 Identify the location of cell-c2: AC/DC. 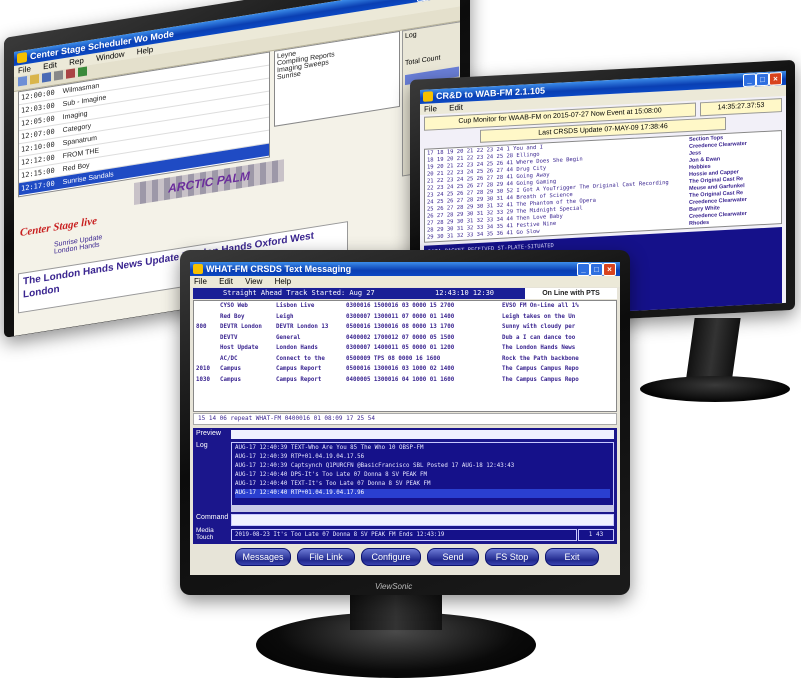
(229, 358).